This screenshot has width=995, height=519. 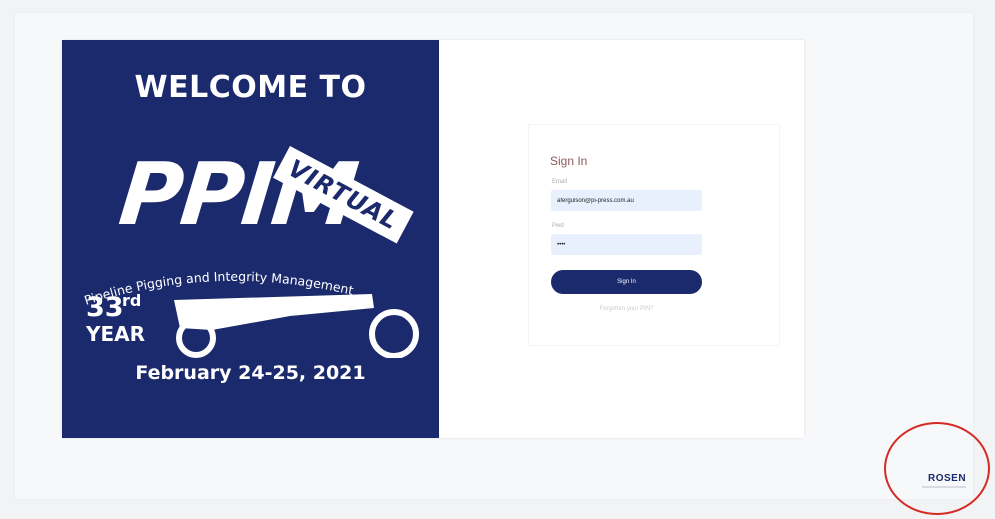 I want to click on welcome-heading: WELCOME TO, so click(x=250, y=87).